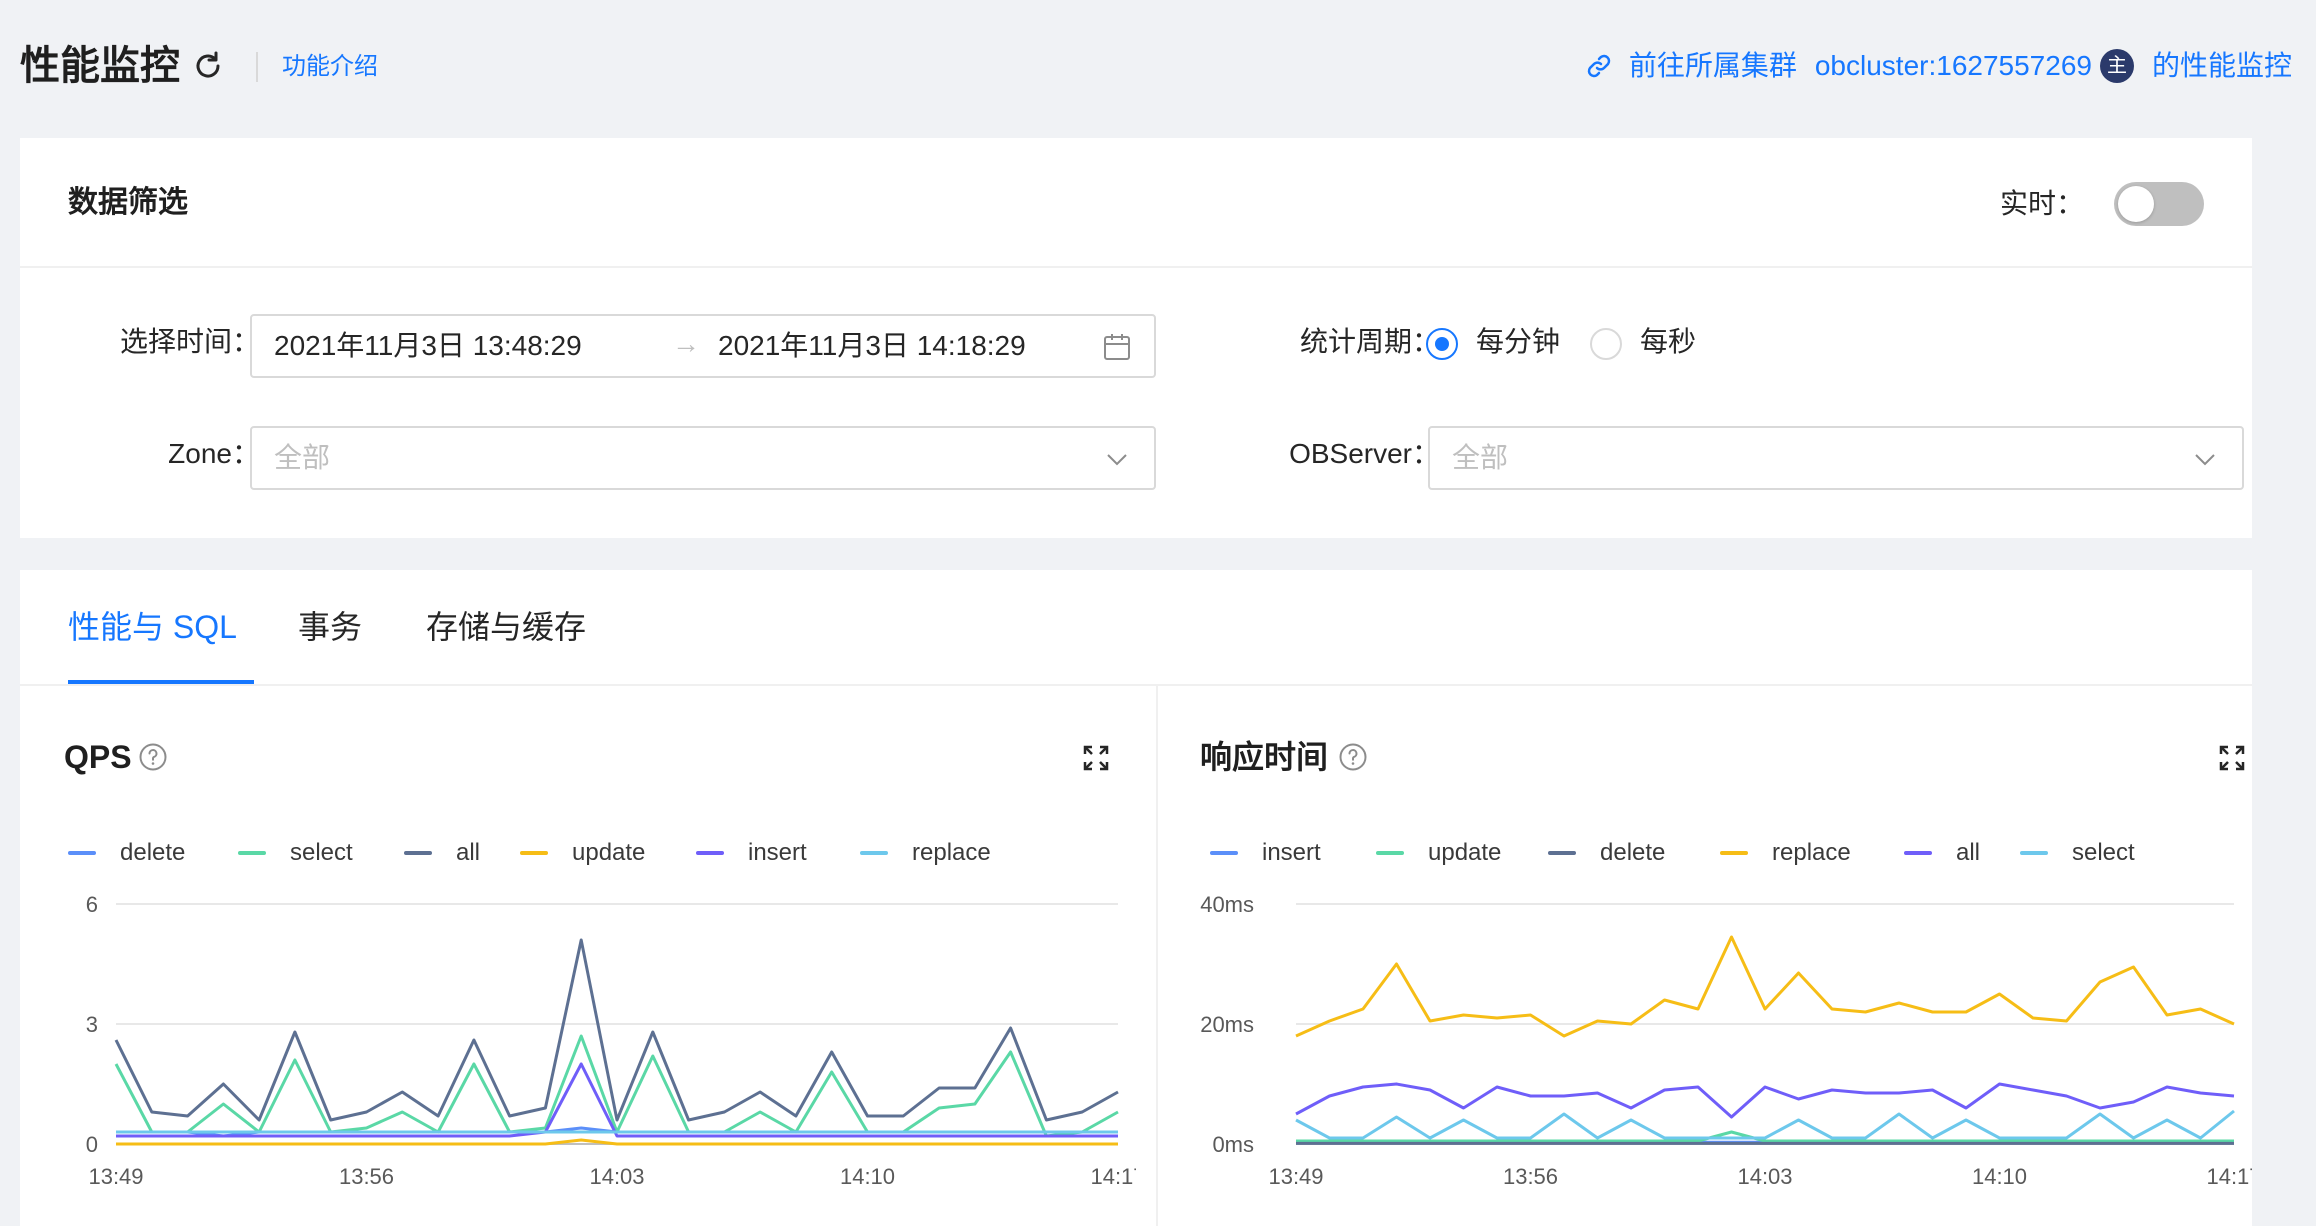 This screenshot has height=1226, width=2316. What do you see at coordinates (1668, 342) in the screenshot?
I see `period-option-second: 每秒` at bounding box center [1668, 342].